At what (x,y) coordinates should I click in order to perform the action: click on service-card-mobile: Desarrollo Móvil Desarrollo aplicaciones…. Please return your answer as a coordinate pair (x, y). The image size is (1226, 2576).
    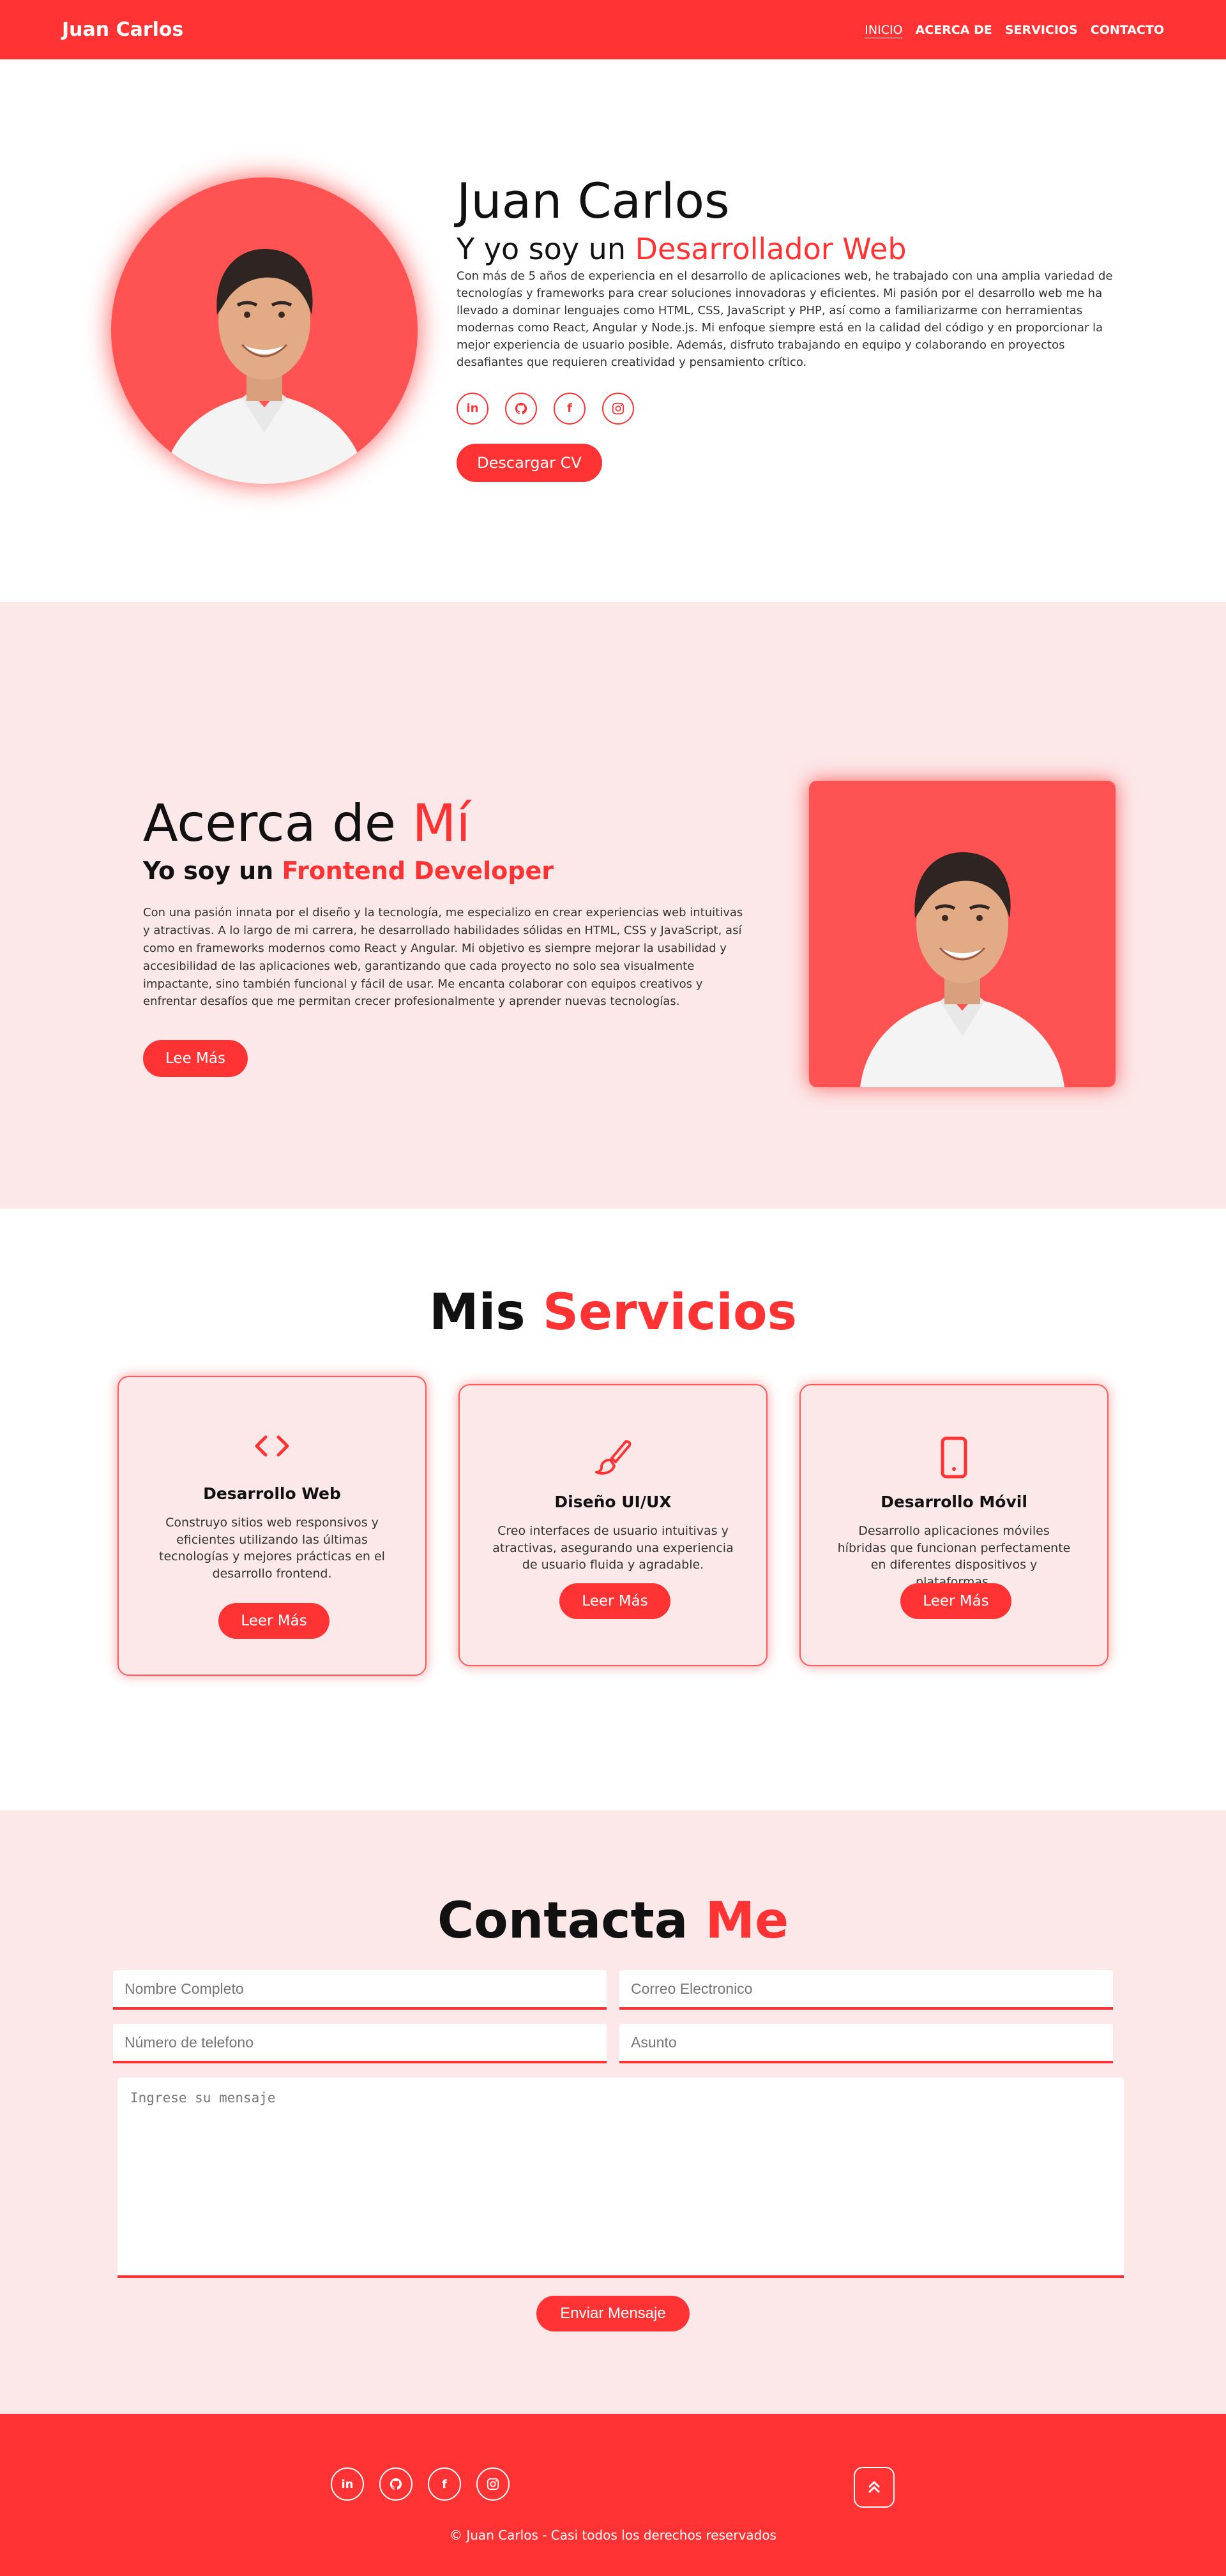
    Looking at the image, I should click on (954, 1525).